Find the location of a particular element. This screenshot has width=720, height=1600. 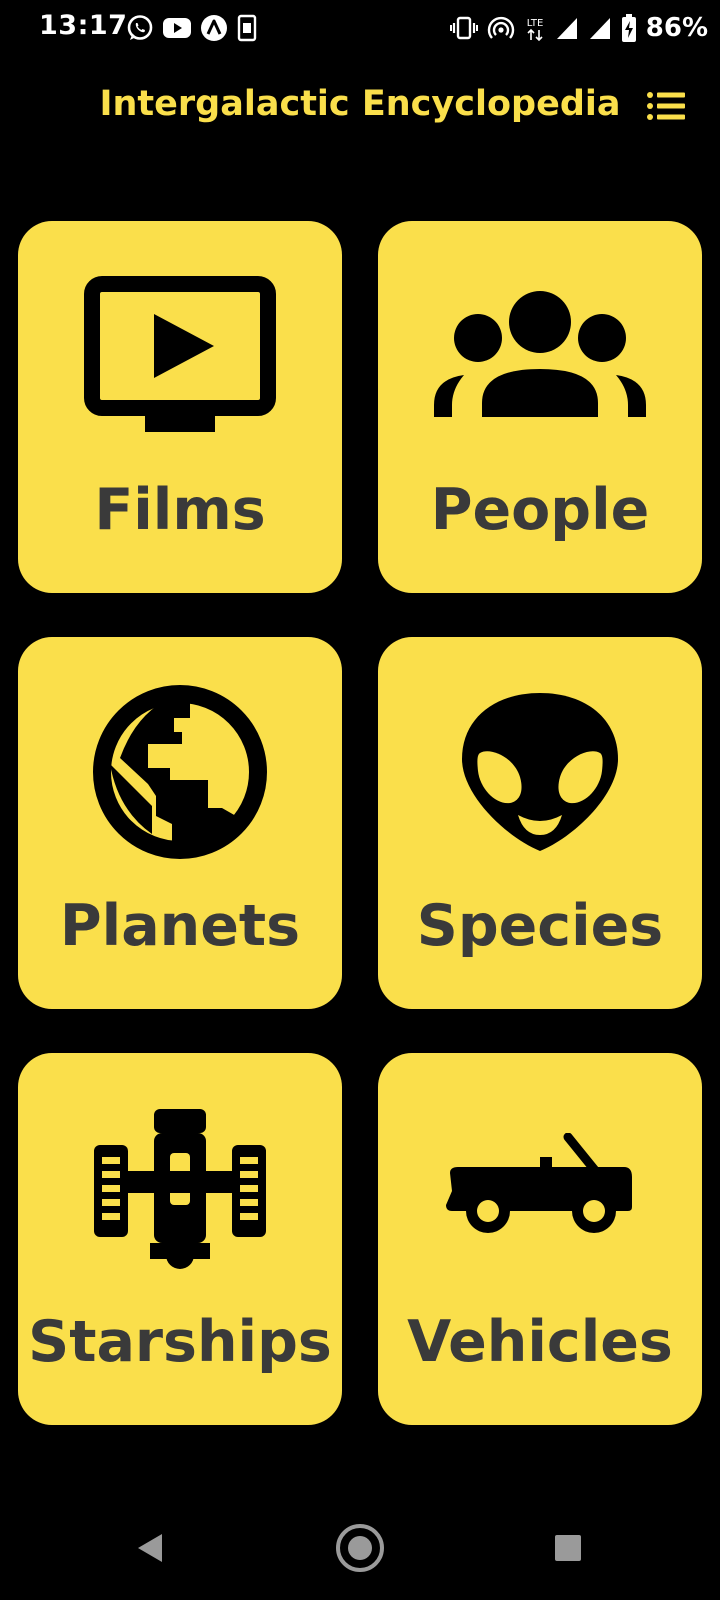

car-icon is located at coordinates (540, 1188).